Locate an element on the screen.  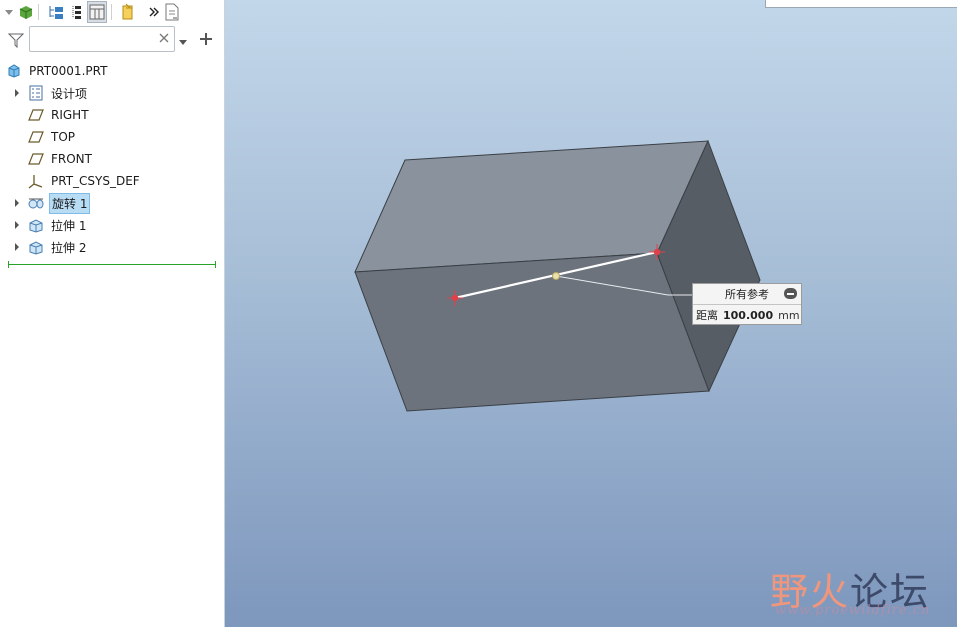
model-display-icon is located at coordinates (26, 12).